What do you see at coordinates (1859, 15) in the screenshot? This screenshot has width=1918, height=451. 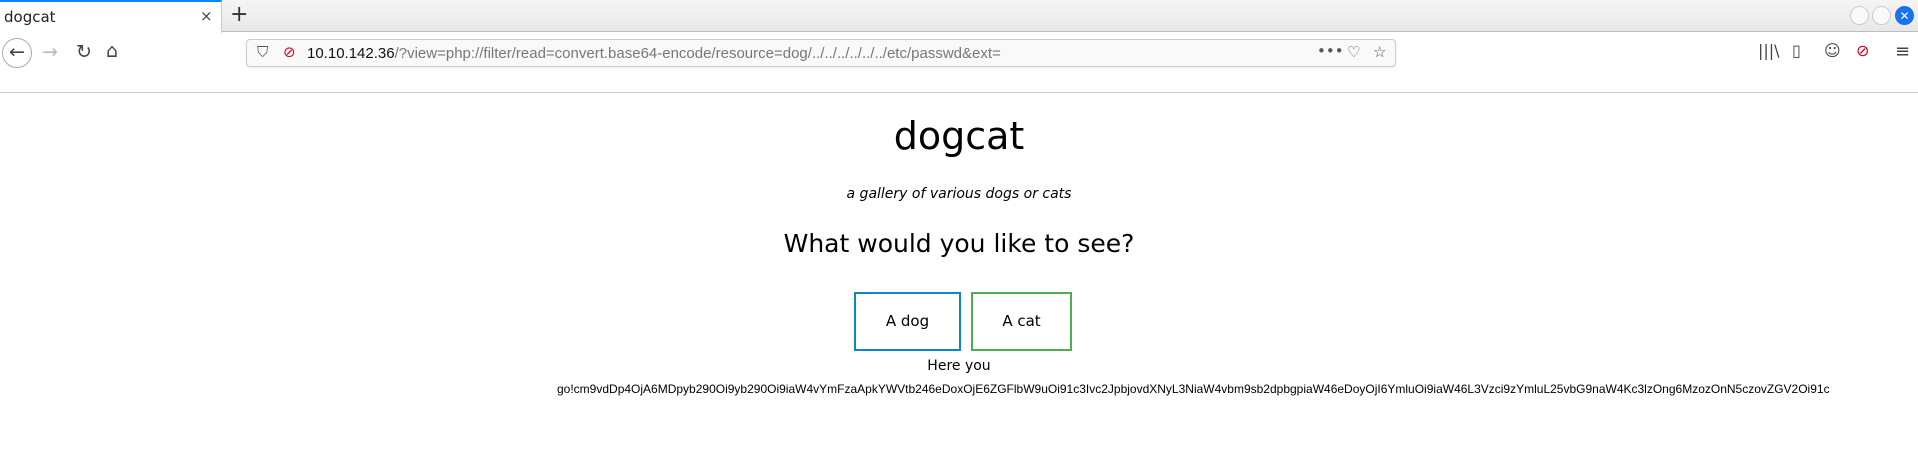 I see `minimize-button` at bounding box center [1859, 15].